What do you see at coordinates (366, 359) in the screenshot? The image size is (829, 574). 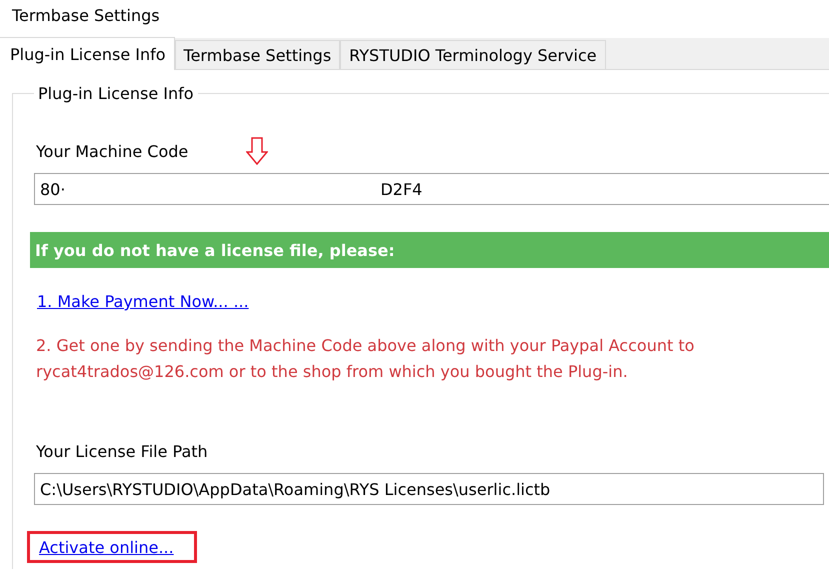 I see `instruction-text: 2. Get one by sending the Machine Code above along with your Paypal Account to rycat4trados@126.com or to the shop from which you bought the Plug-in.` at bounding box center [366, 359].